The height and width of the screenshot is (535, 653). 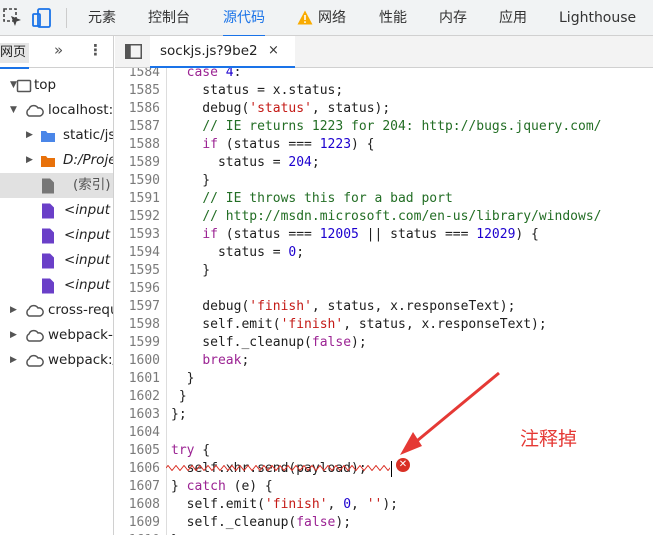 What do you see at coordinates (597, 18) in the screenshot?
I see `tab-lighthouse: Lighthouse` at bounding box center [597, 18].